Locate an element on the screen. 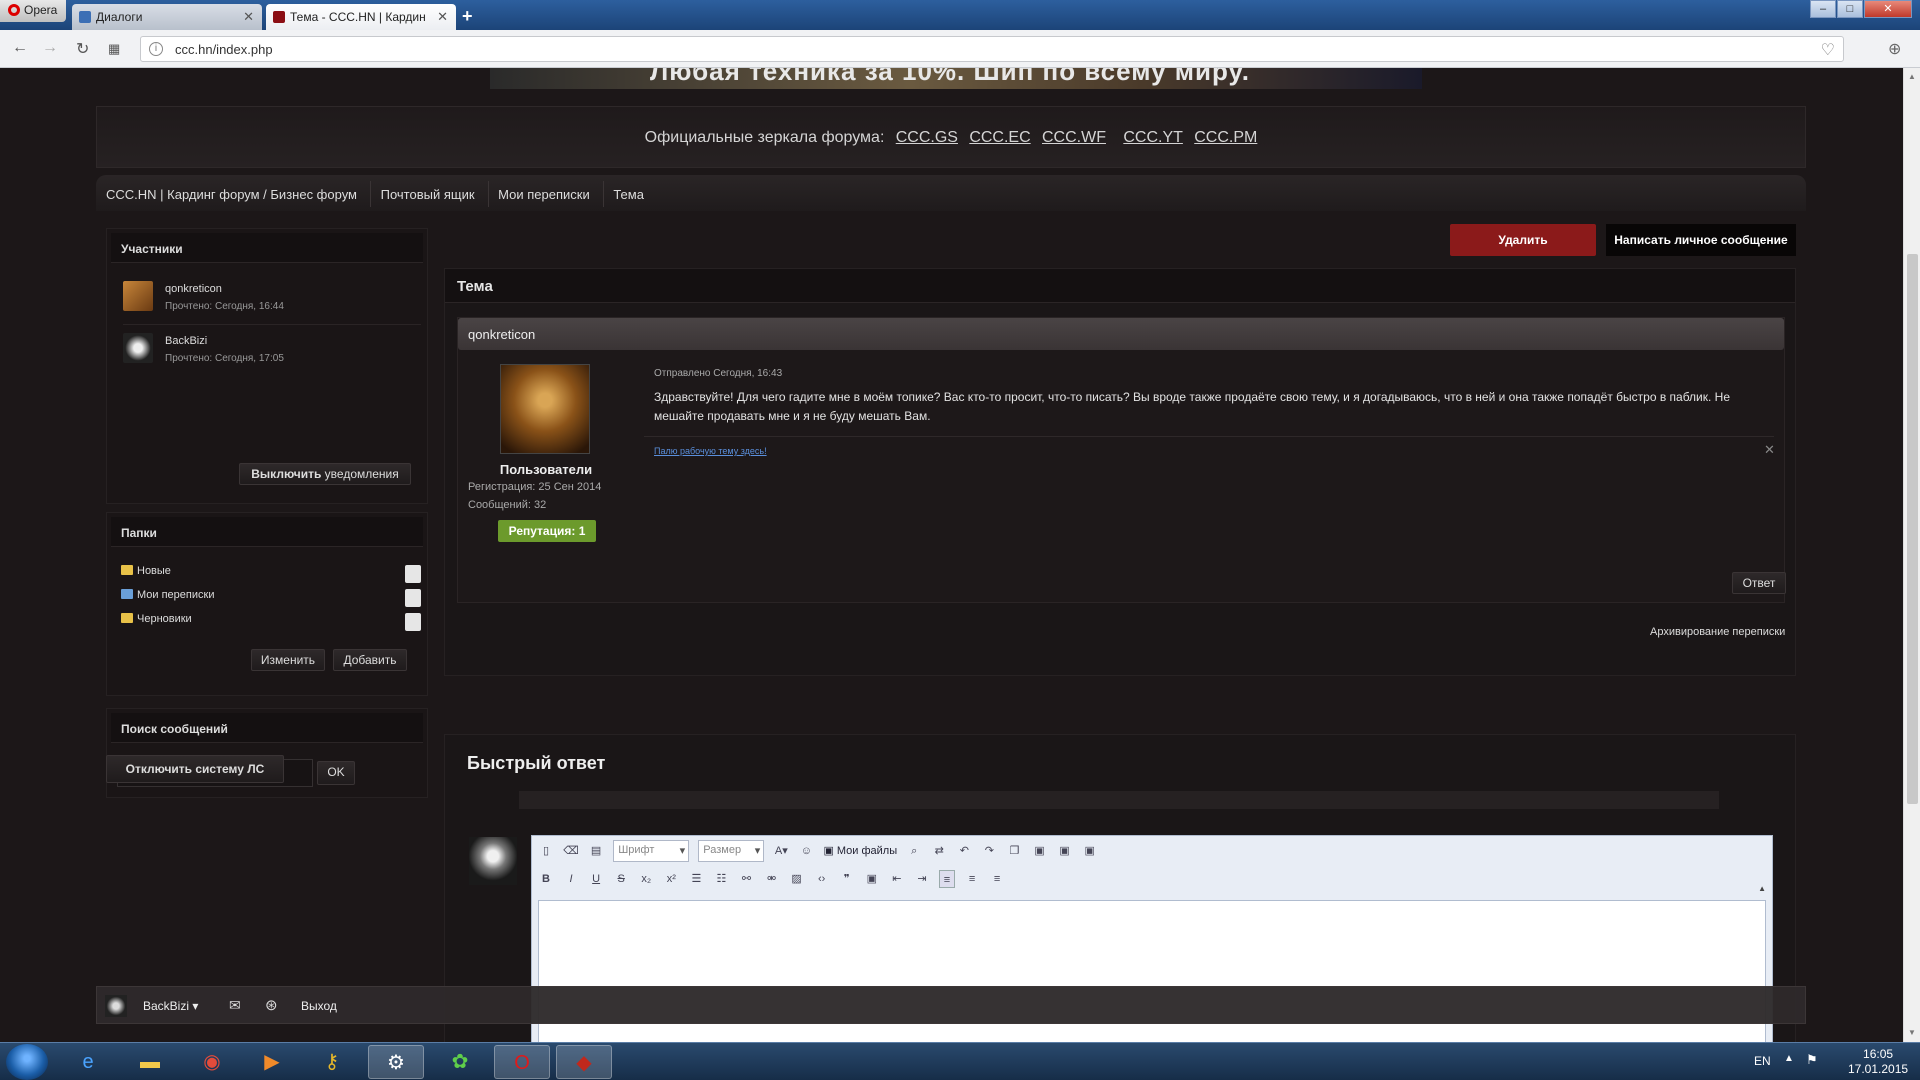 This screenshot has height=1080, width=1920. mail-icon: ✉ is located at coordinates (235, 1005).